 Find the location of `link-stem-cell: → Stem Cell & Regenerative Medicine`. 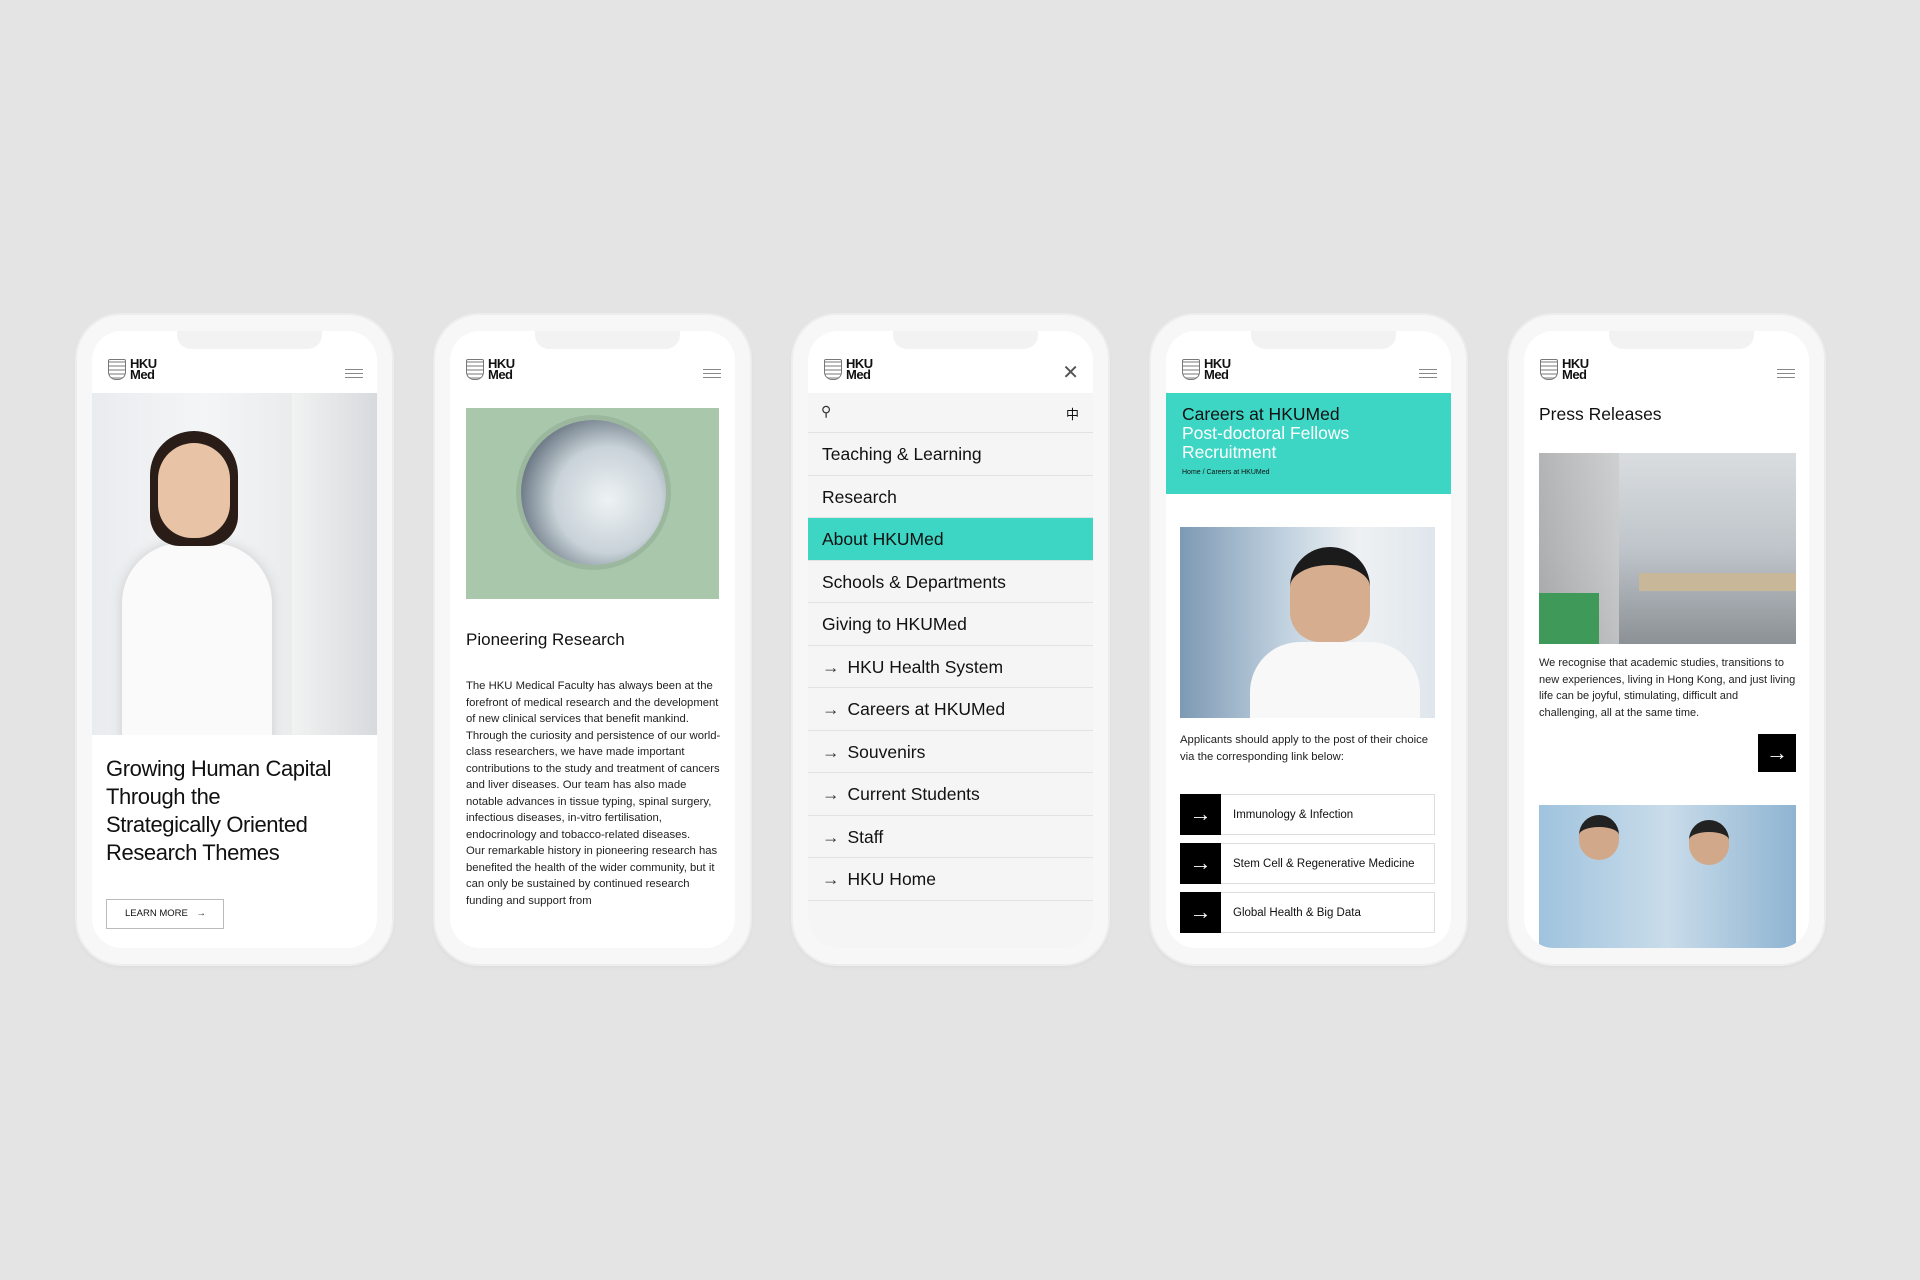

link-stem-cell: → Stem Cell & Regenerative Medicine is located at coordinates (1307, 863).